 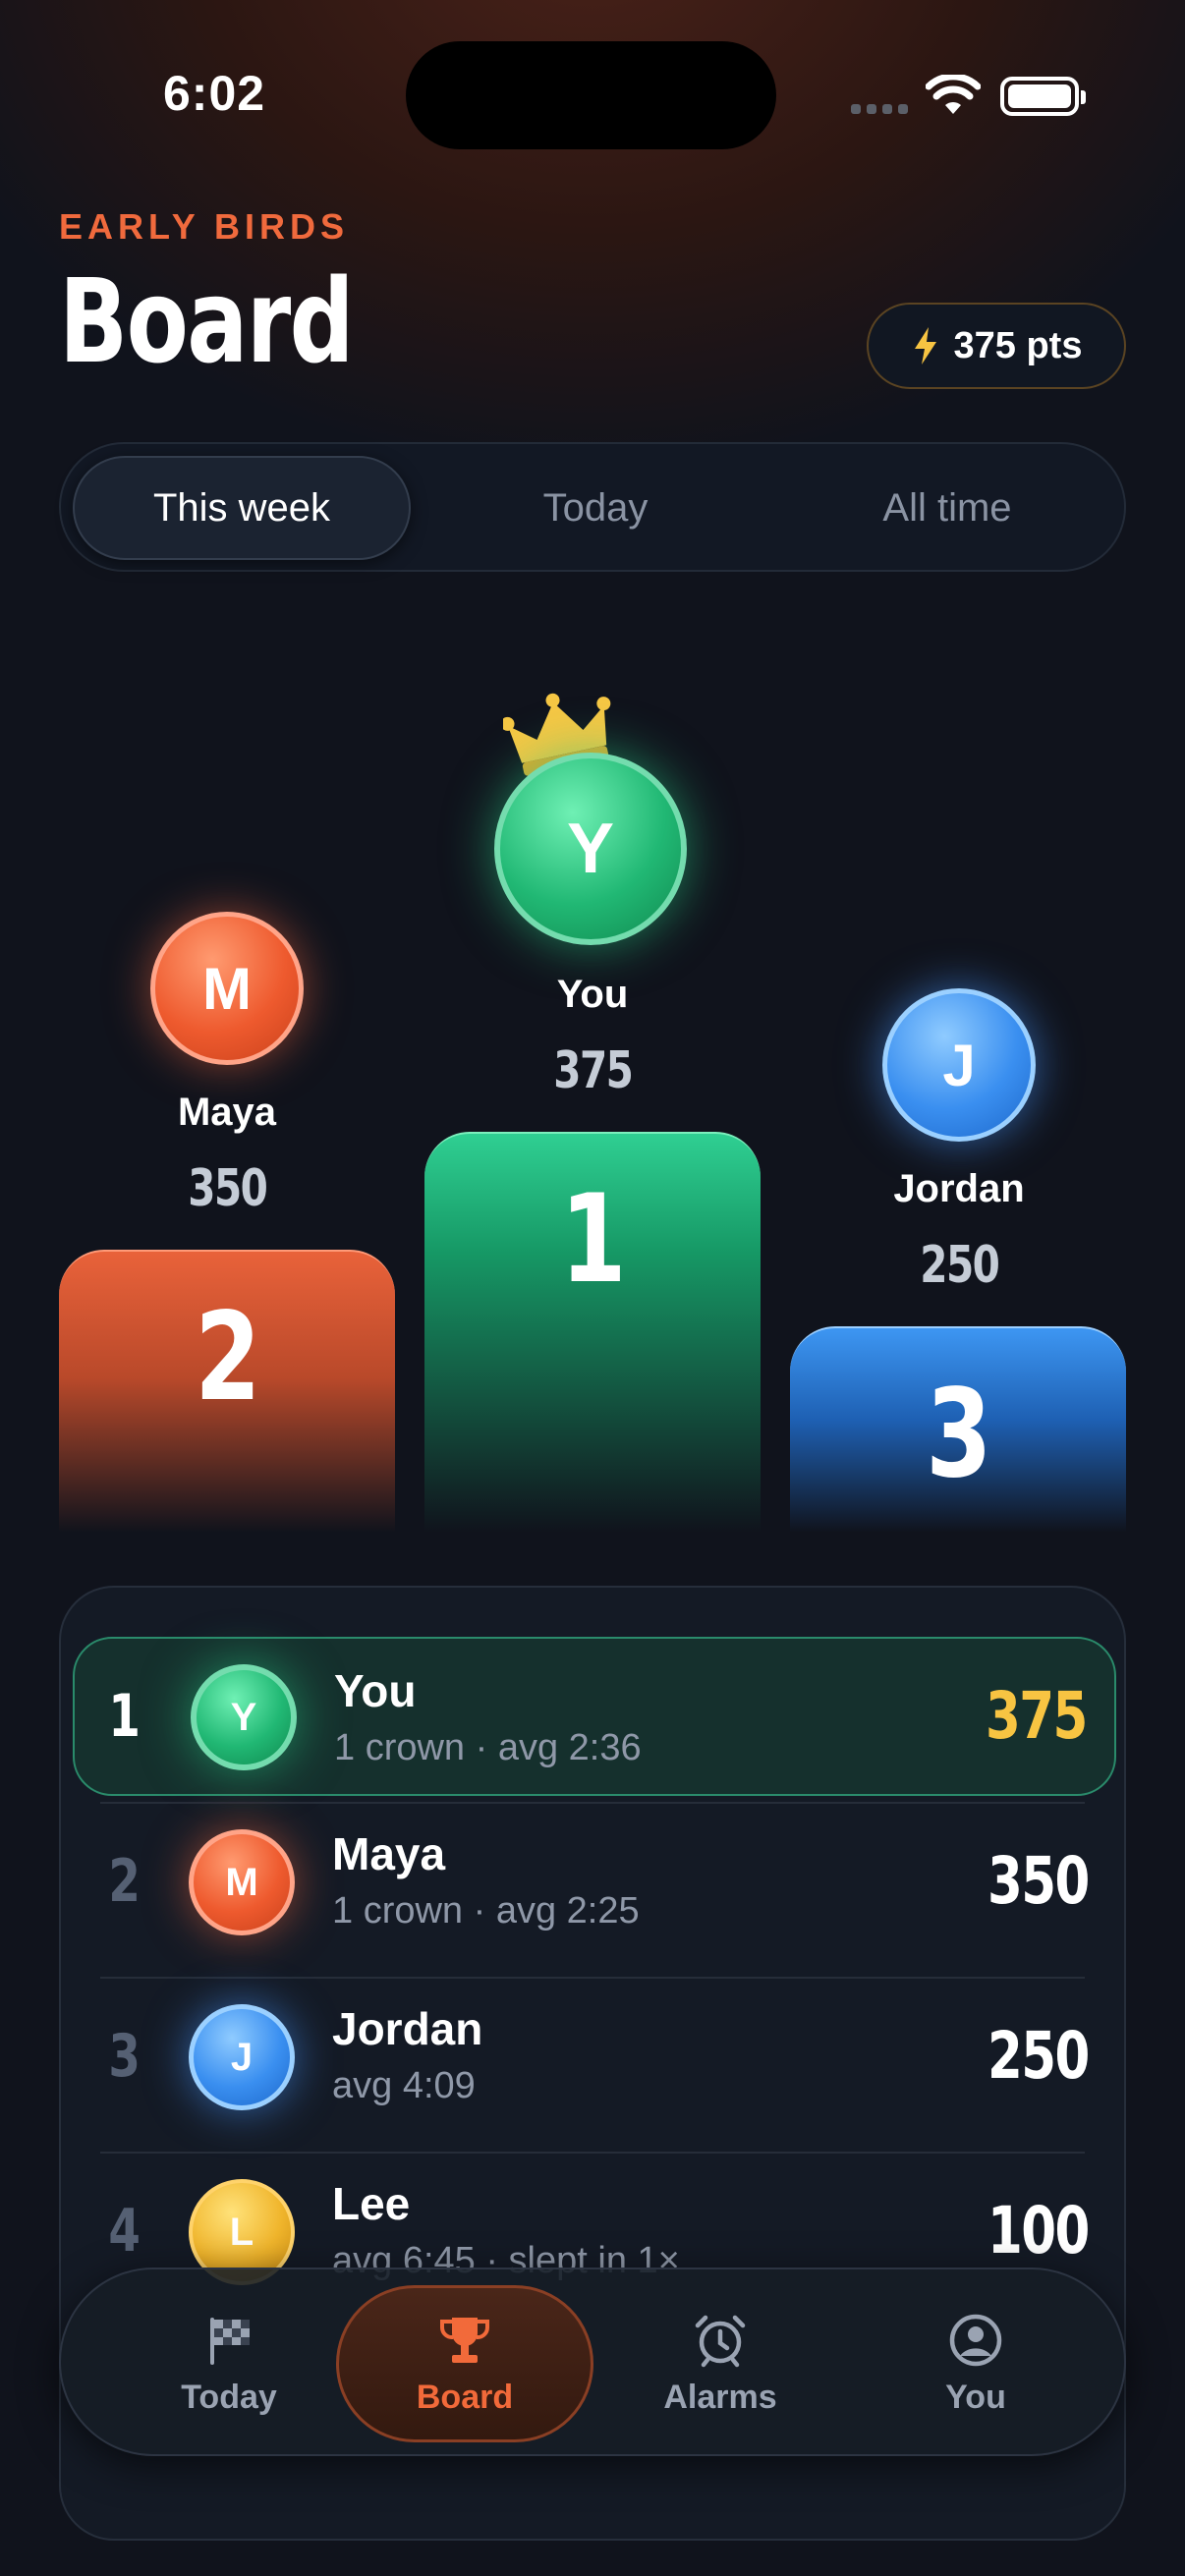 What do you see at coordinates (465, 2363) in the screenshot?
I see `tab-board: Board` at bounding box center [465, 2363].